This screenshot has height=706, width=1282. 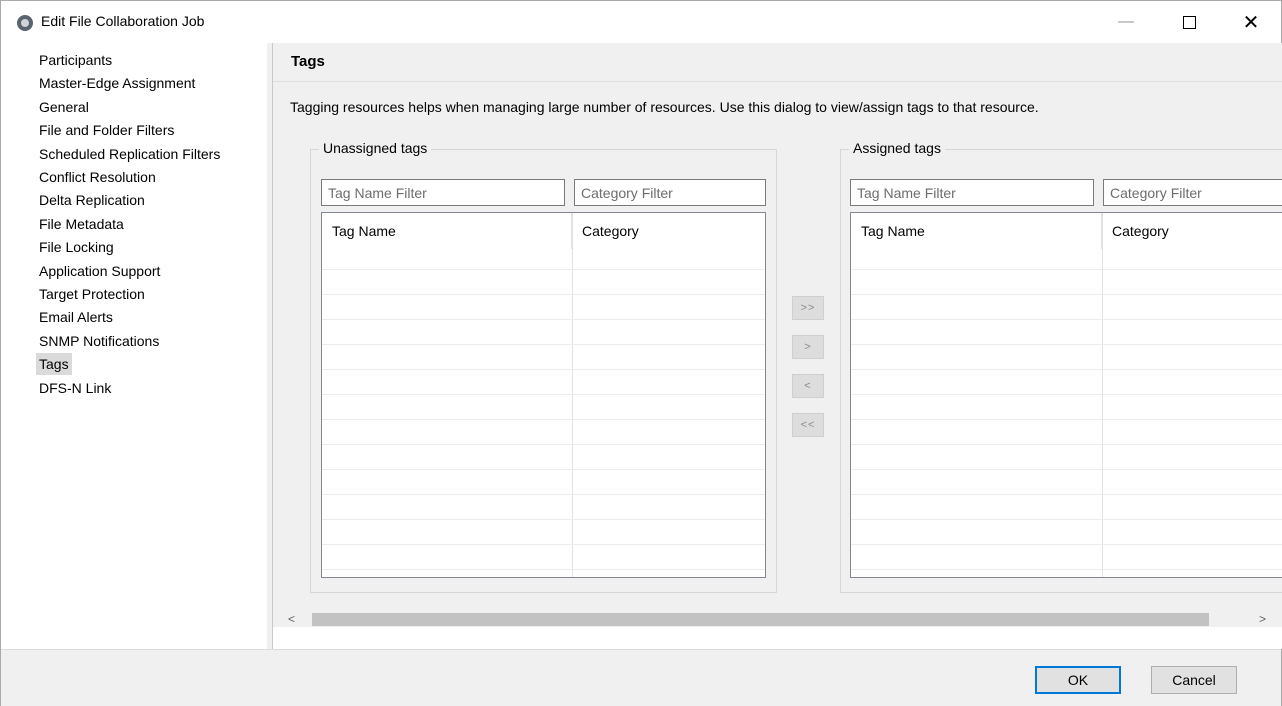 What do you see at coordinates (972, 192) in the screenshot?
I see `assigned-tag-name-filter` at bounding box center [972, 192].